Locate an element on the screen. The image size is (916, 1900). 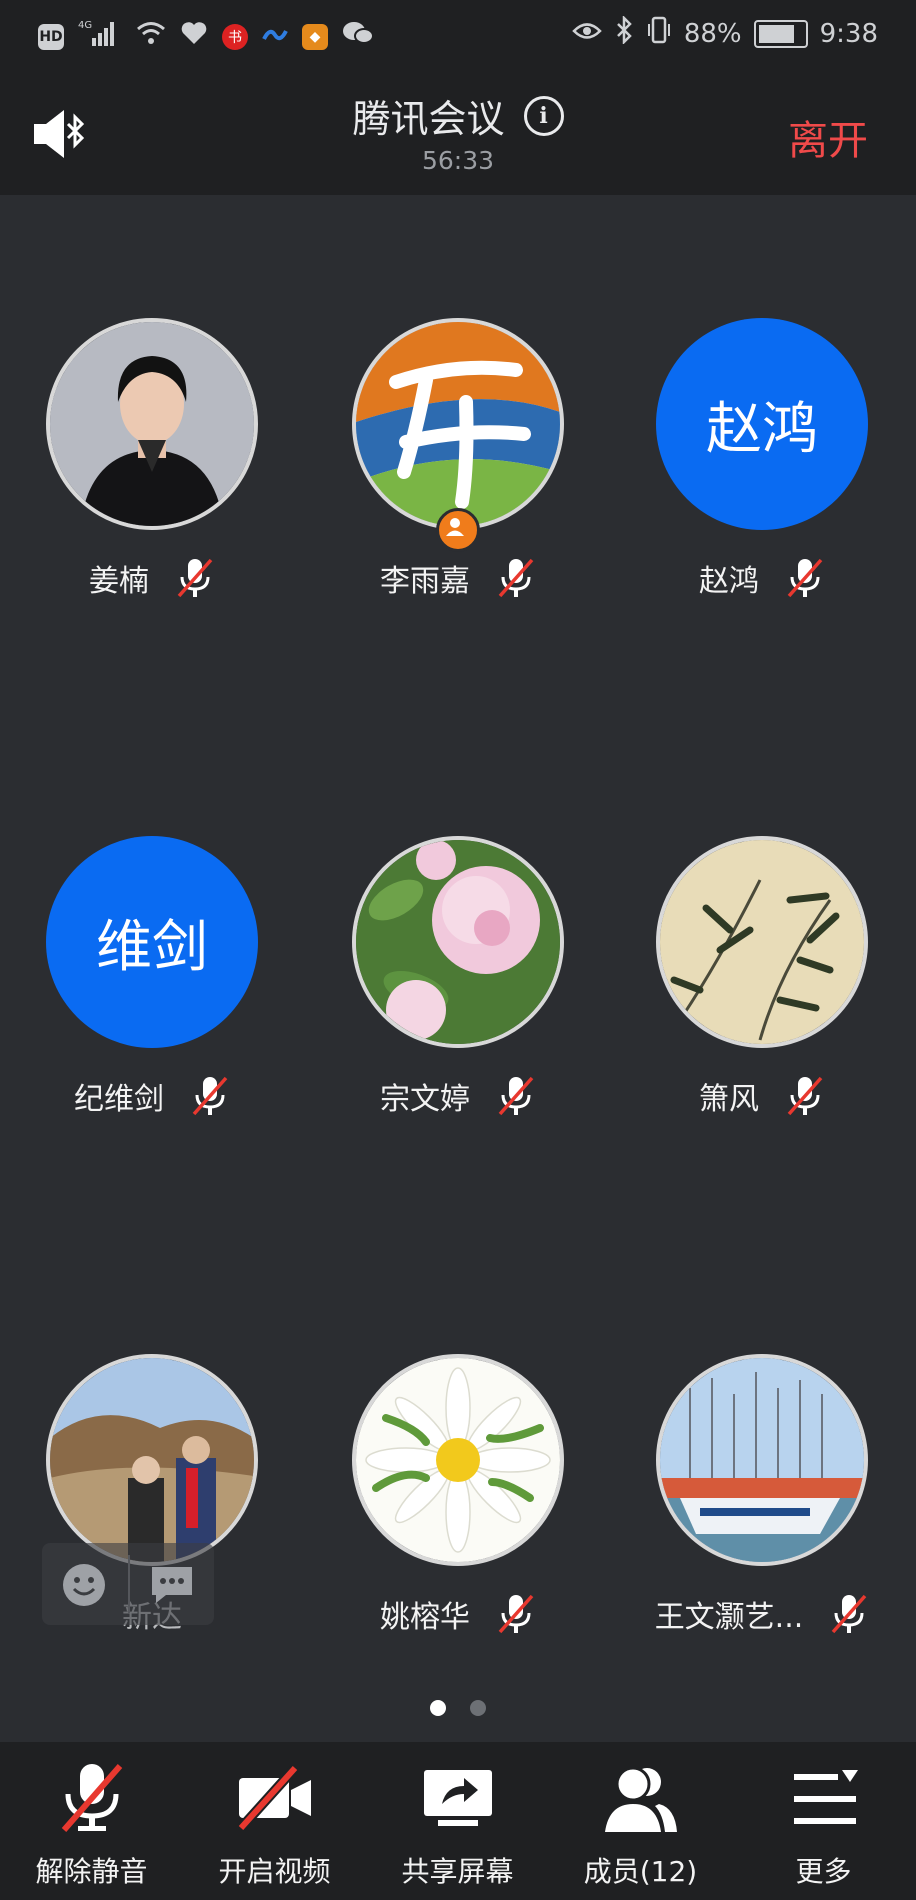
participant-name-row: 纪维剑 is located at coordinates (152, 1096).